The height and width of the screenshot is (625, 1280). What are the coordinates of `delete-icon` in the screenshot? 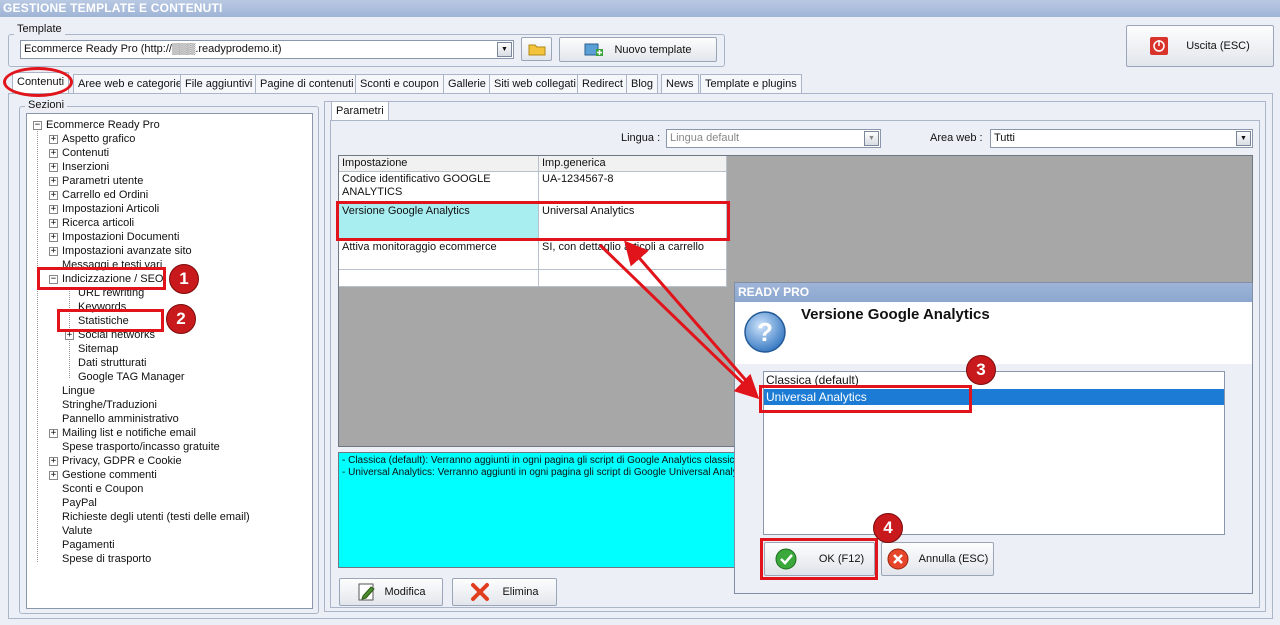 It's located at (480, 592).